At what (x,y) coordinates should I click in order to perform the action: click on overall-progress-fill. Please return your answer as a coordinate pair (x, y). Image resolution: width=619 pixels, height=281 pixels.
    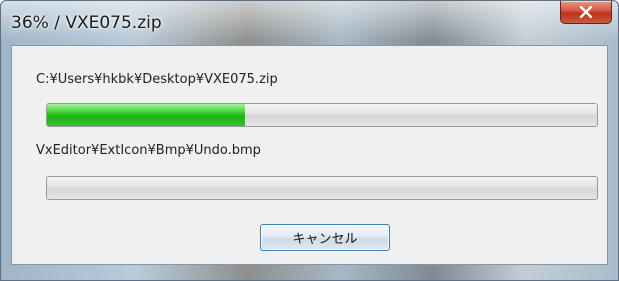
    Looking at the image, I should click on (146, 115).